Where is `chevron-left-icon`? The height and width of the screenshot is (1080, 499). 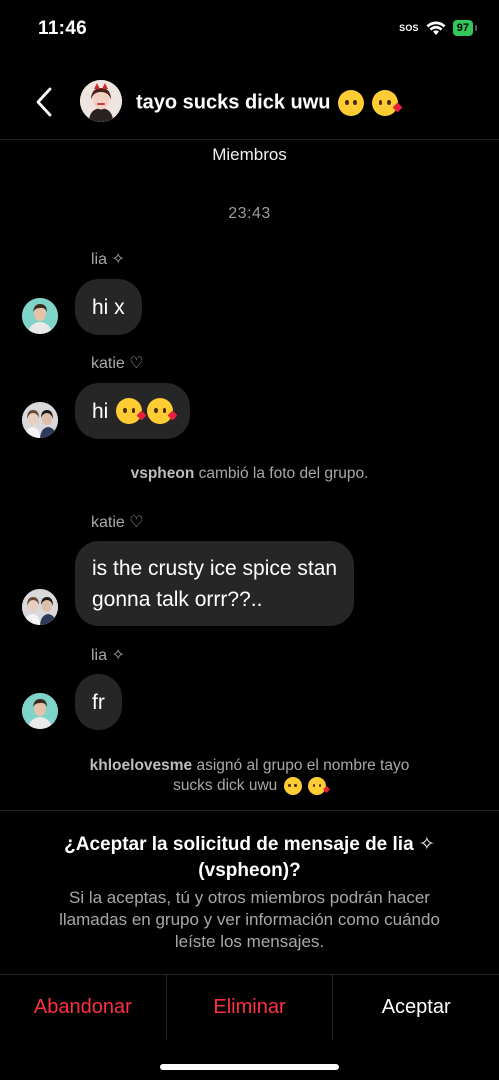
chevron-left-icon is located at coordinates (44, 102).